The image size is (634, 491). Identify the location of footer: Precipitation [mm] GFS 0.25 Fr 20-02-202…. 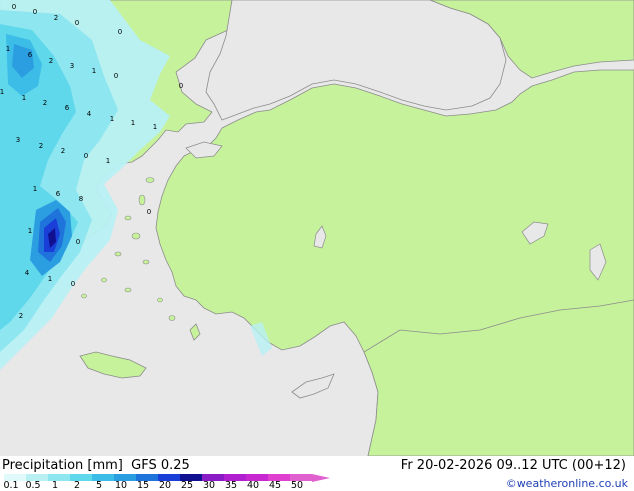
(317, 473).